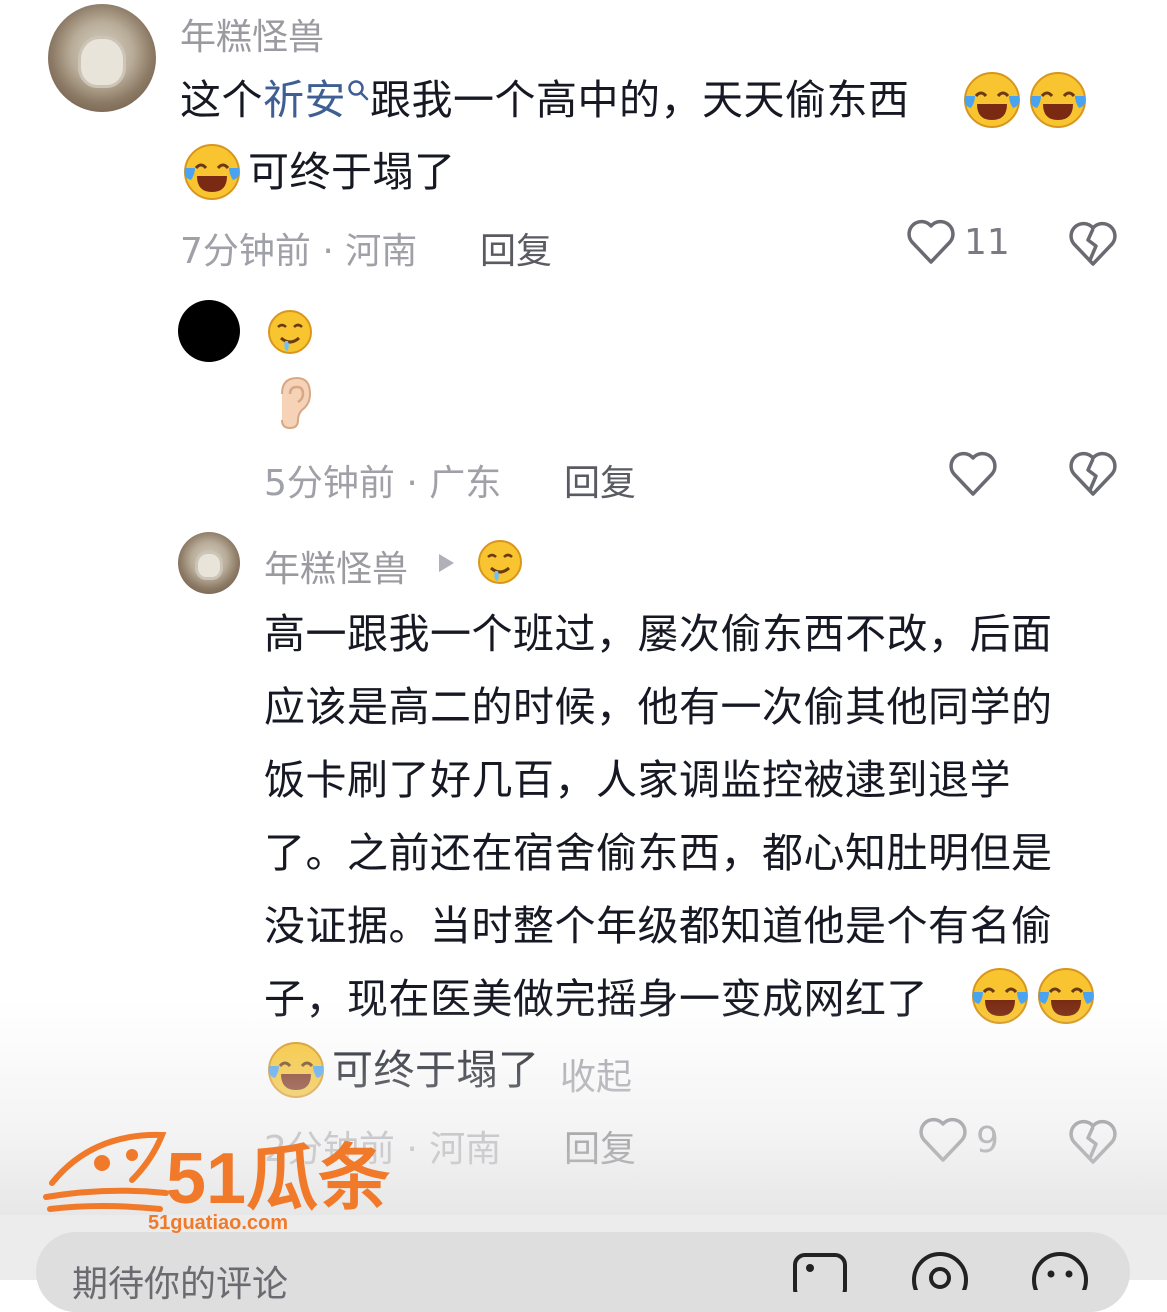 Image resolution: width=1167 pixels, height=1312 pixels. What do you see at coordinates (658, 707) in the screenshot?
I see `comment-text-line: 应该是高二的时候，他有一次偷其他同学的` at bounding box center [658, 707].